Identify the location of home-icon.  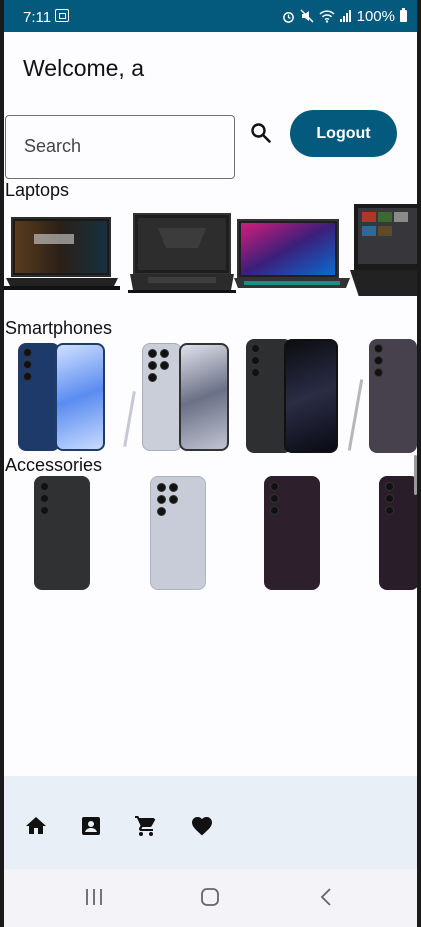
(36, 826).